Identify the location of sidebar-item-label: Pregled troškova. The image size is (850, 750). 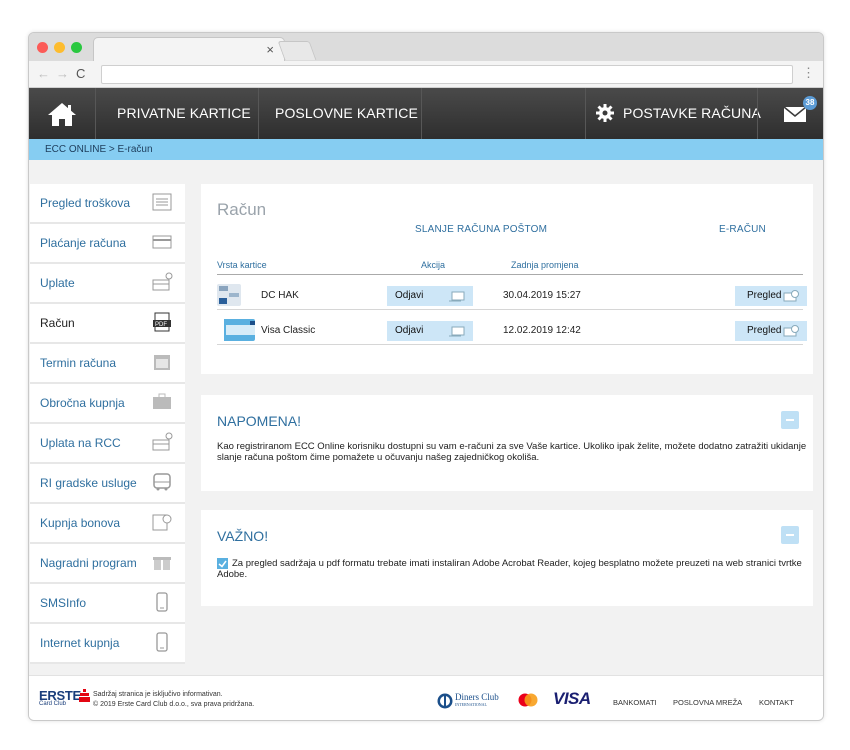
(85, 203).